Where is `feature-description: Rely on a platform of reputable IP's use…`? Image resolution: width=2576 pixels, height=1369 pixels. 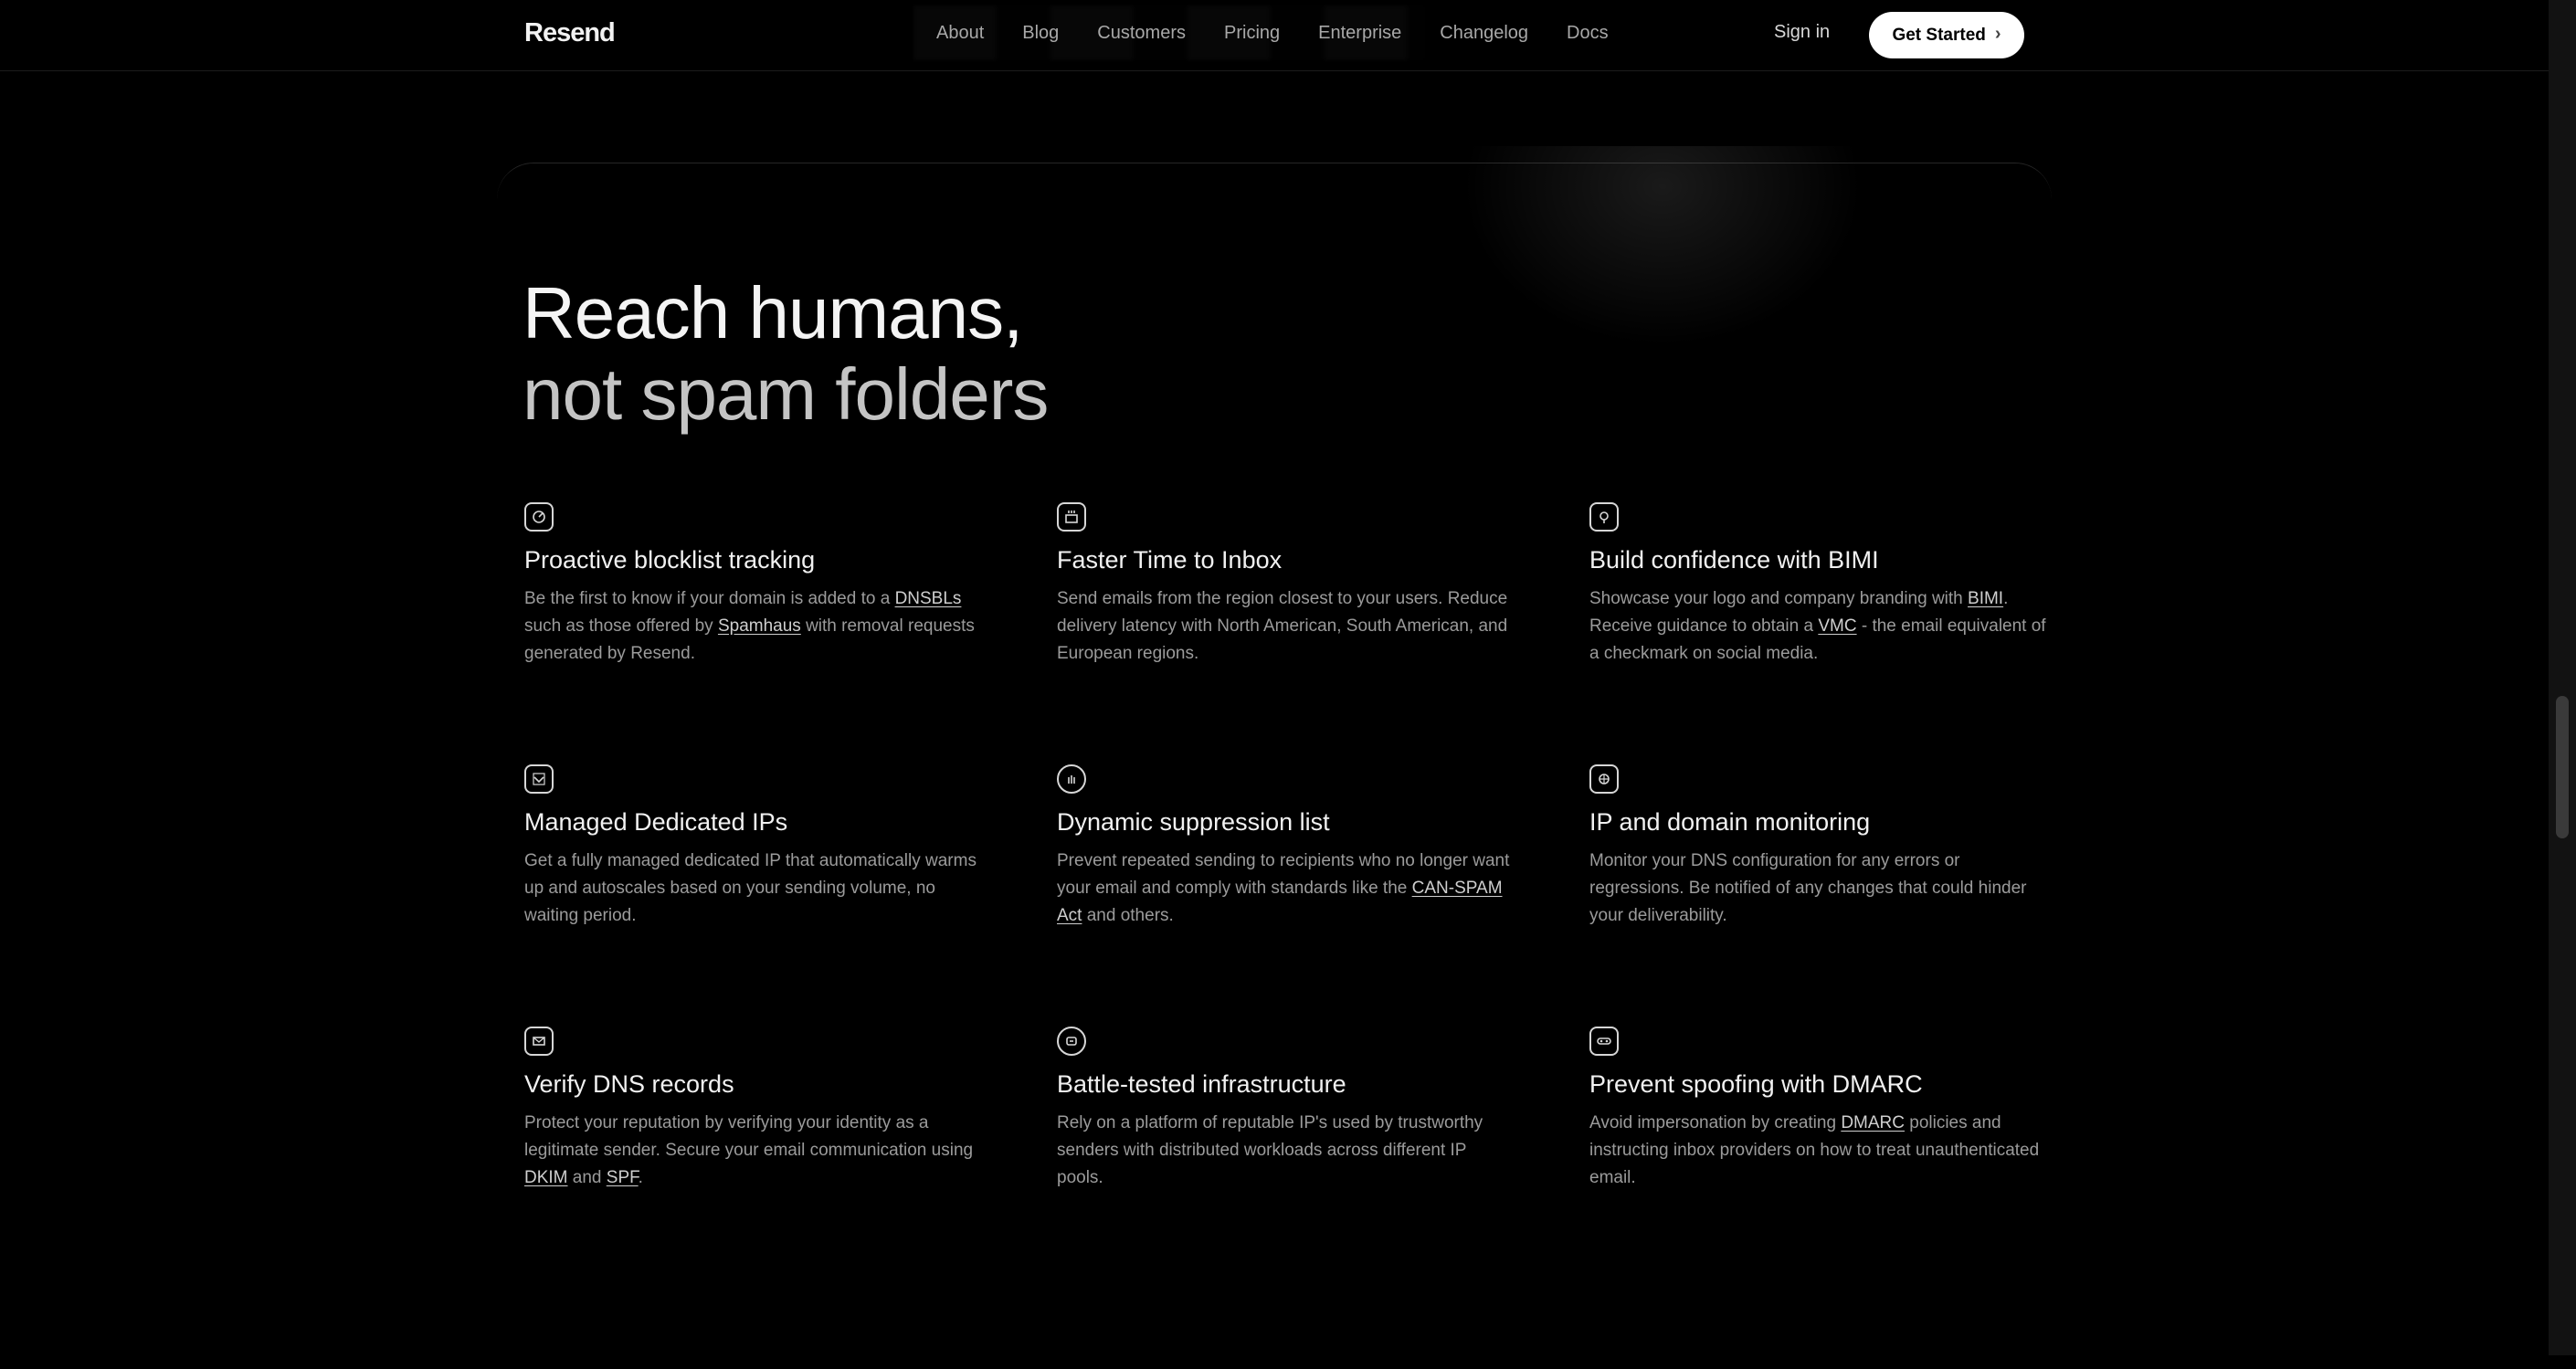
feature-description: Rely on a platform of reputable IP's use… is located at coordinates (1270, 1150).